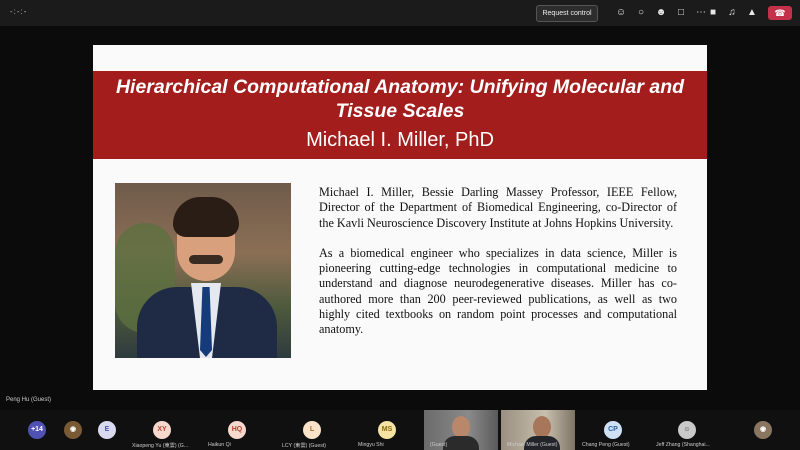 The height and width of the screenshot is (450, 800). I want to click on participant-name: Chang Peng (Guest), so click(606, 445).